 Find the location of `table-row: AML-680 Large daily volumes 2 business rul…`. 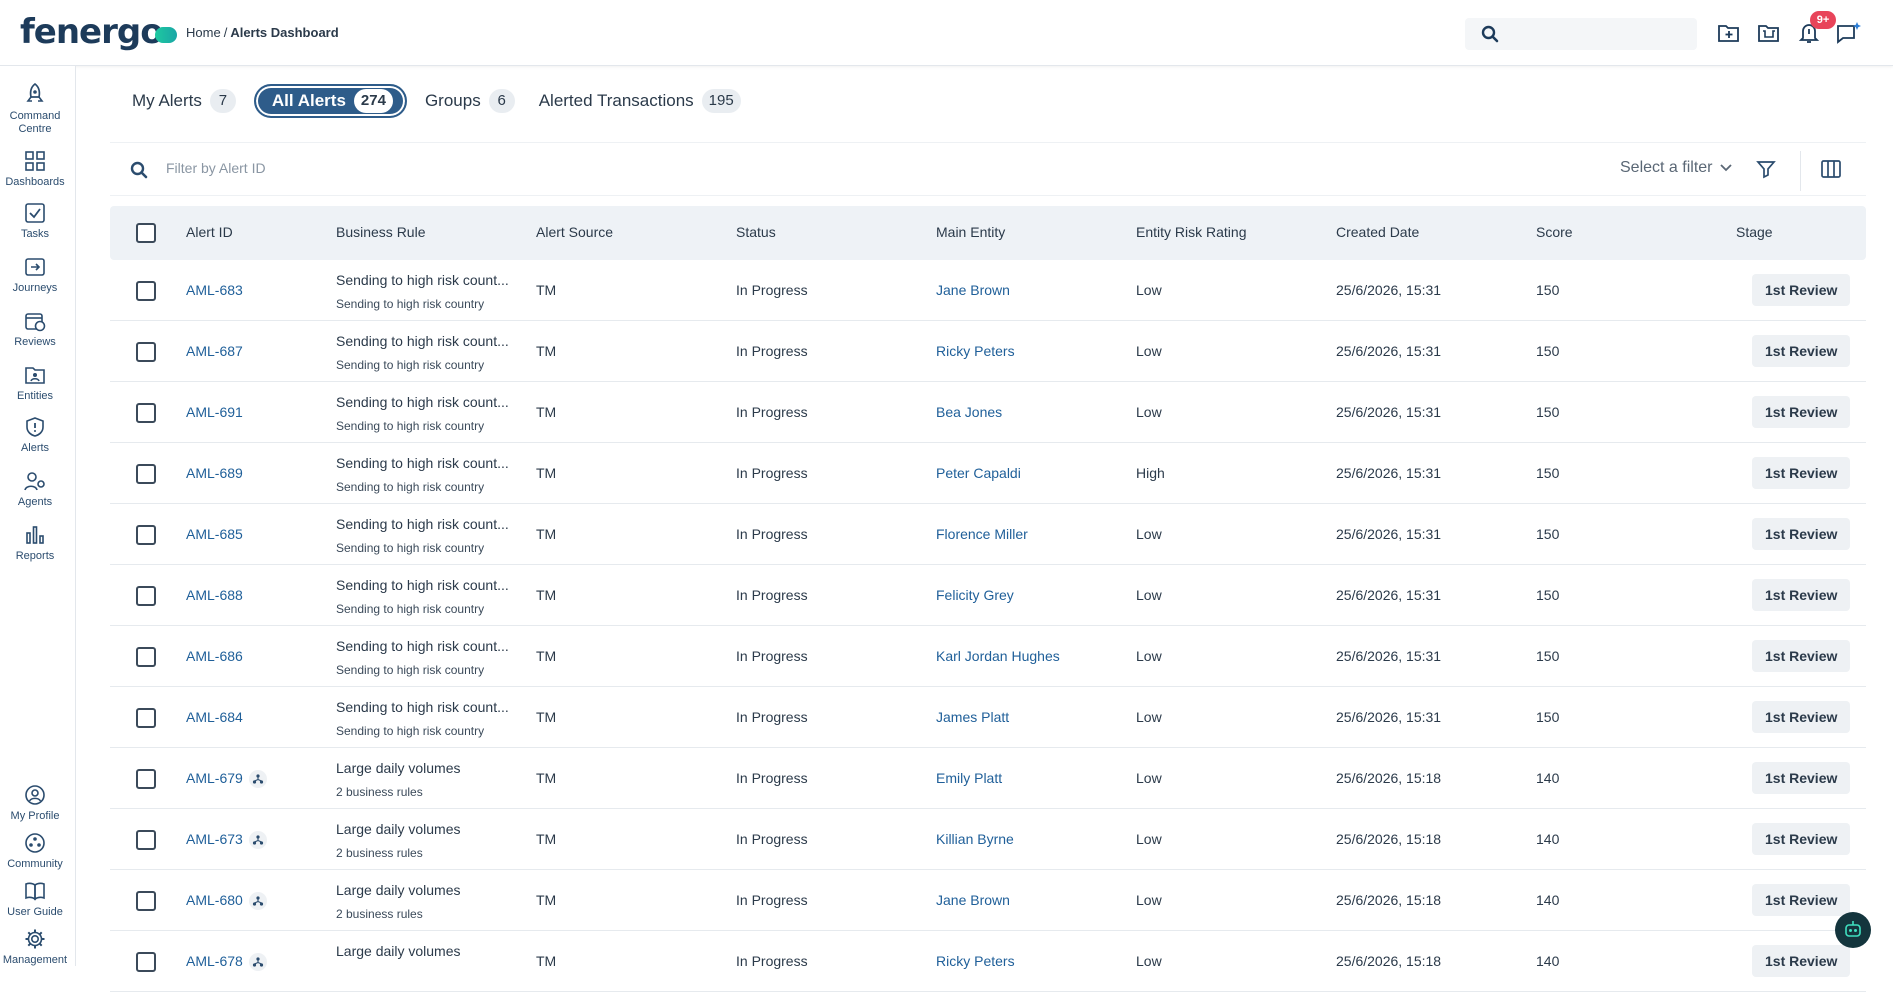

table-row: AML-680 Large daily volumes 2 business rul… is located at coordinates (988, 900).